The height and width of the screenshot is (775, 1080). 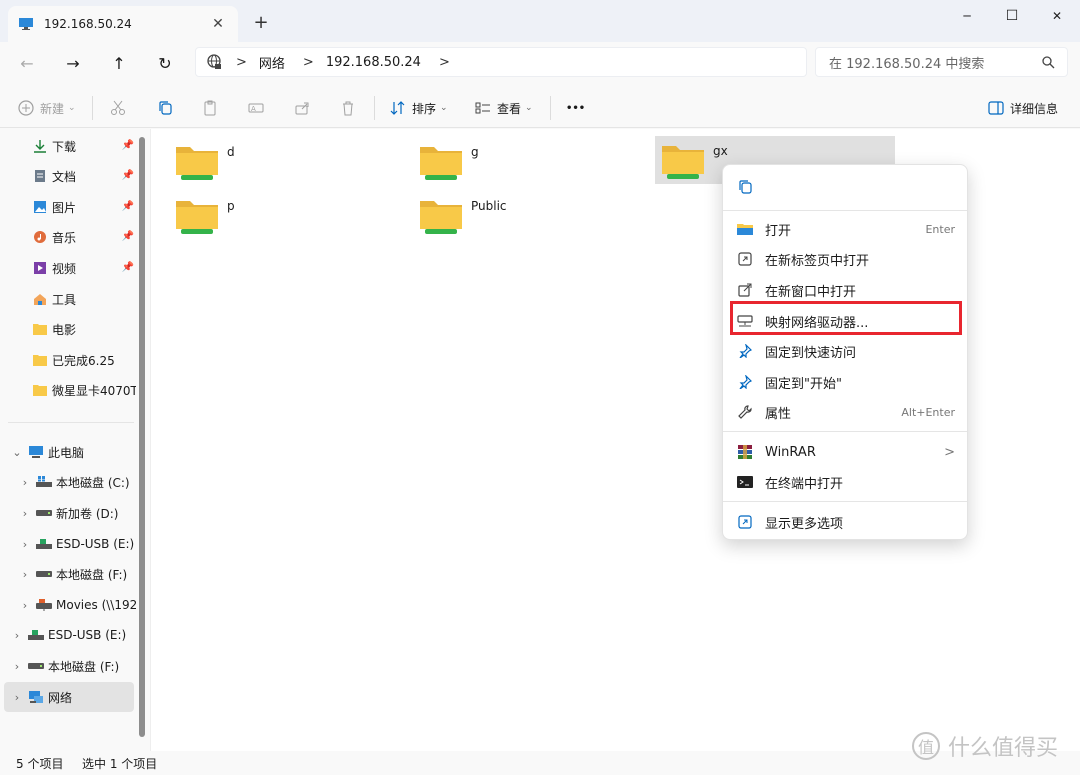 What do you see at coordinates (419, 108) in the screenshot?
I see `sort-button: 排序 ⌄` at bounding box center [419, 108].